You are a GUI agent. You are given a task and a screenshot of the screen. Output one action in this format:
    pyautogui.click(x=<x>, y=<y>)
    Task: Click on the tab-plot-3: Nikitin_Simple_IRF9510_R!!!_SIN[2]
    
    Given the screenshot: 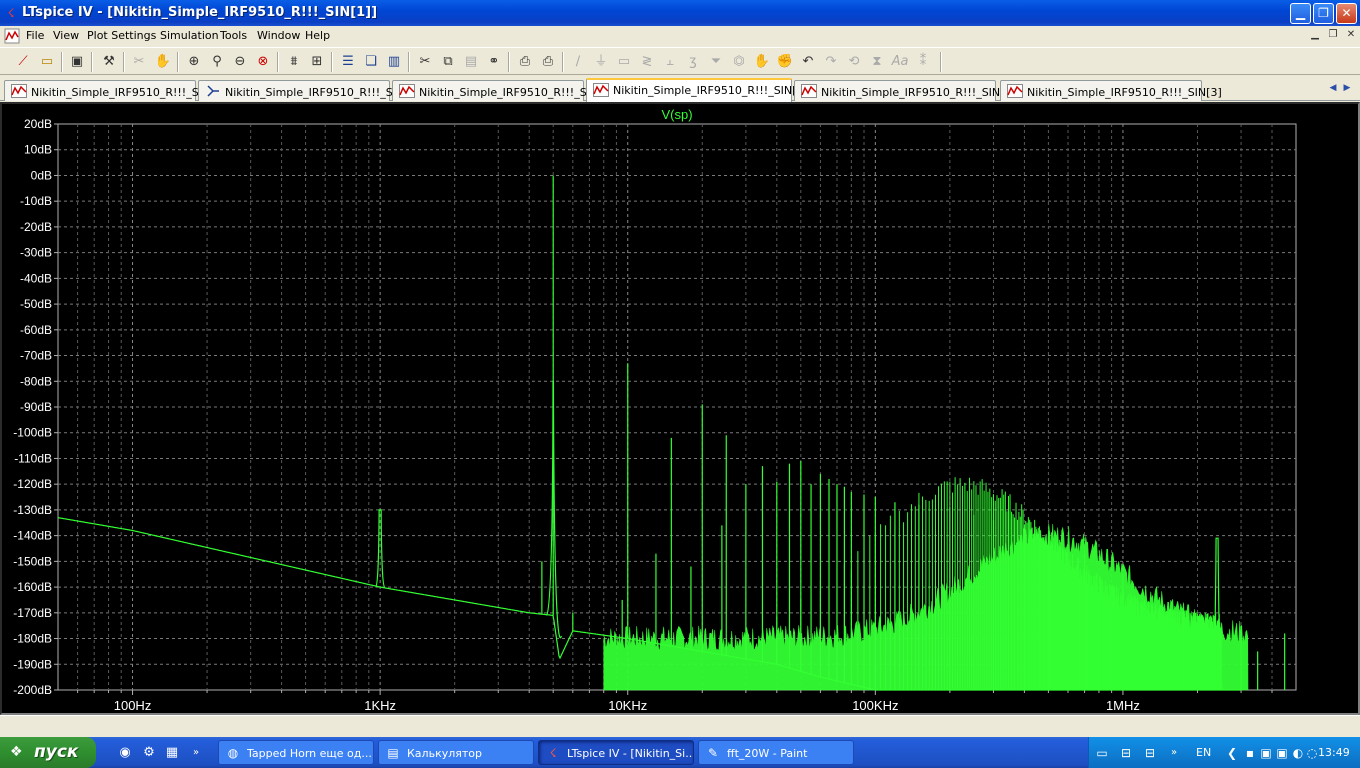 What is the action you would take?
    pyautogui.click(x=905, y=90)
    